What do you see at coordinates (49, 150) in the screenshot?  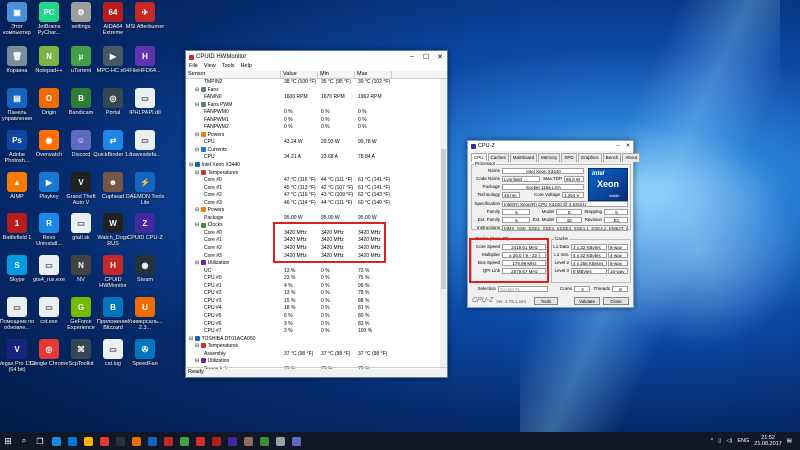 I see `desktop-icon: ◉ Overwatch` at bounding box center [49, 150].